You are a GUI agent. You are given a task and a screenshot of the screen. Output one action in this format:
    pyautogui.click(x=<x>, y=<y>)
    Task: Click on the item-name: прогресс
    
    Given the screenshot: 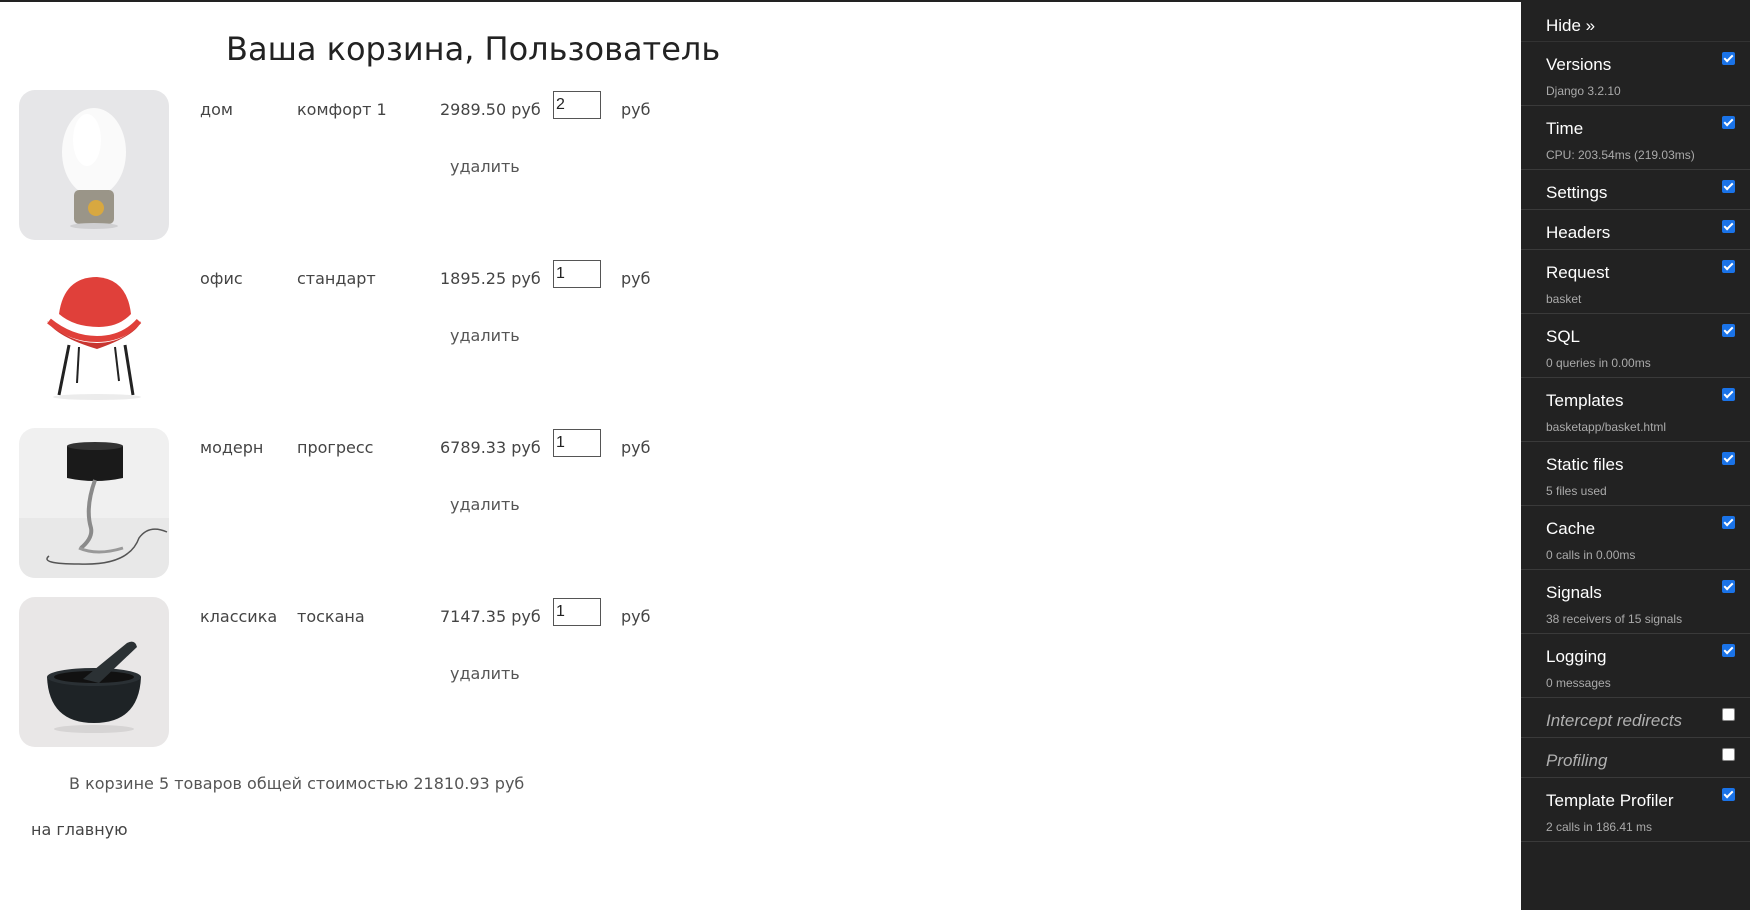 What is the action you would take?
    pyautogui.click(x=335, y=447)
    